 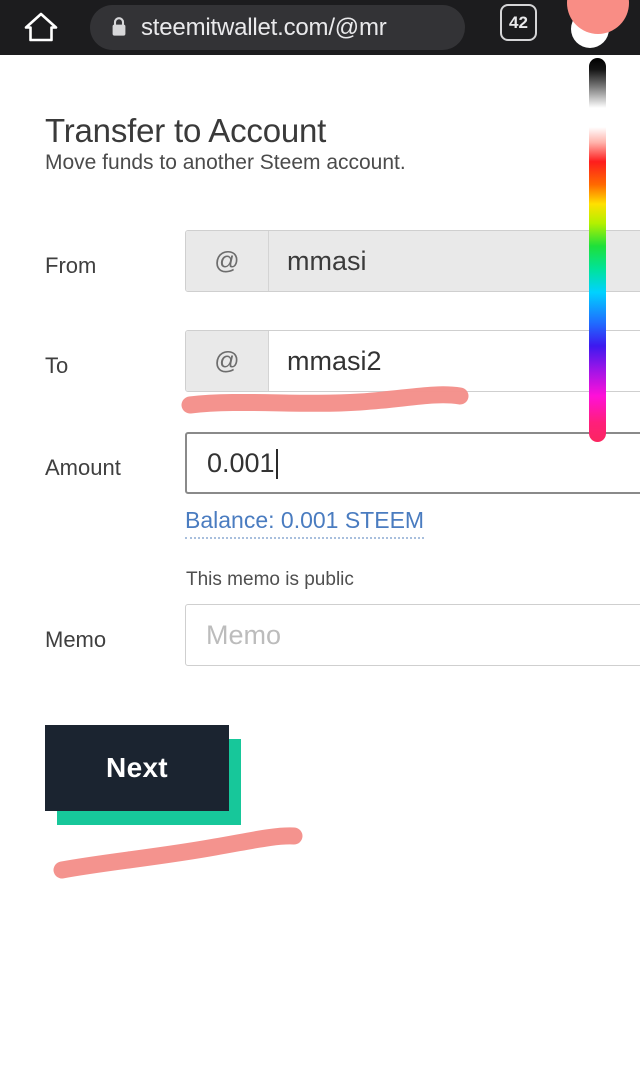 What do you see at coordinates (412, 463) in the screenshot?
I see `amount-input: 0.001` at bounding box center [412, 463].